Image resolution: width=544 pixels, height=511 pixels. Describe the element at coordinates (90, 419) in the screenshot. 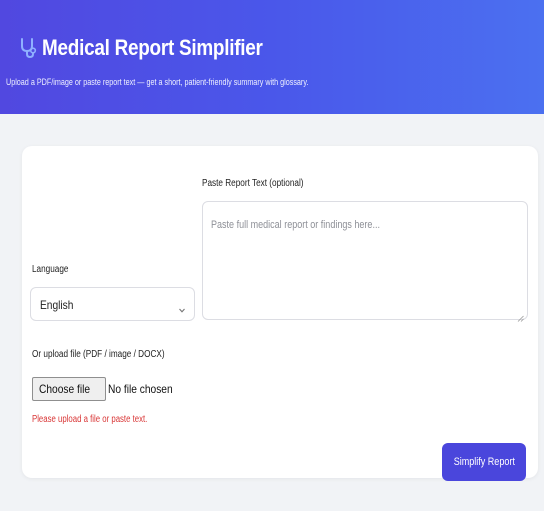

I see `validation-error-message: Please upload a file or paste text.` at that location.